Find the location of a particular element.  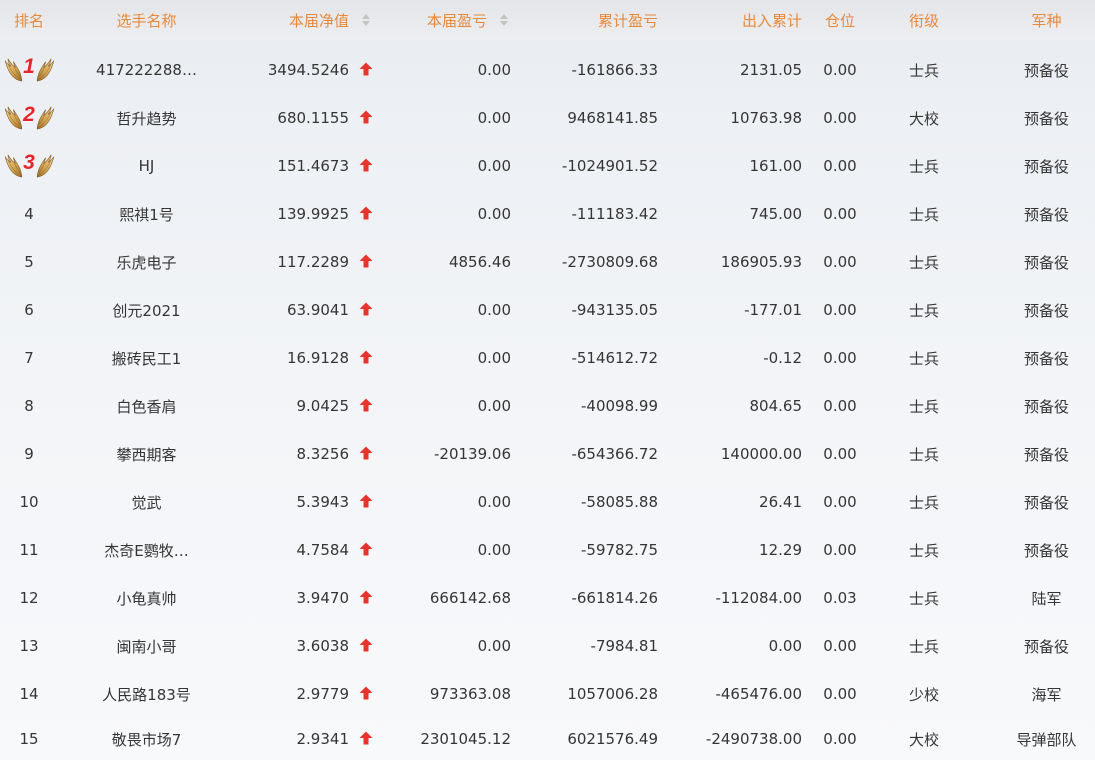

player-name: 觉武 is located at coordinates (146, 502).